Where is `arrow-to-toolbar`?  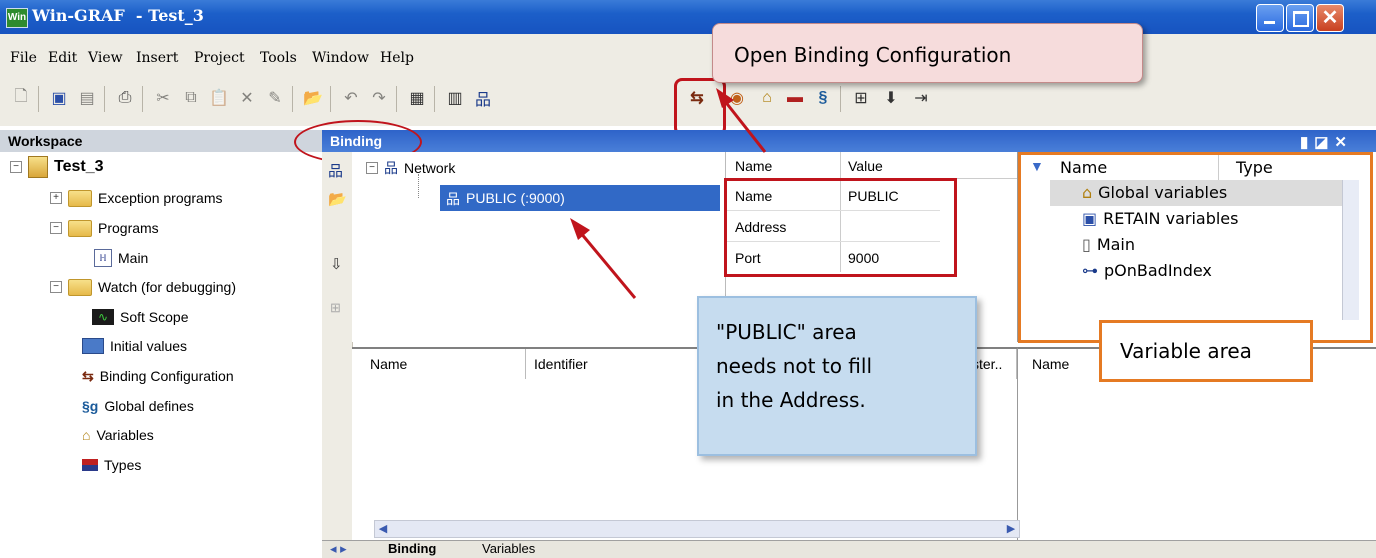 arrow-to-toolbar is located at coordinates (744, 126).